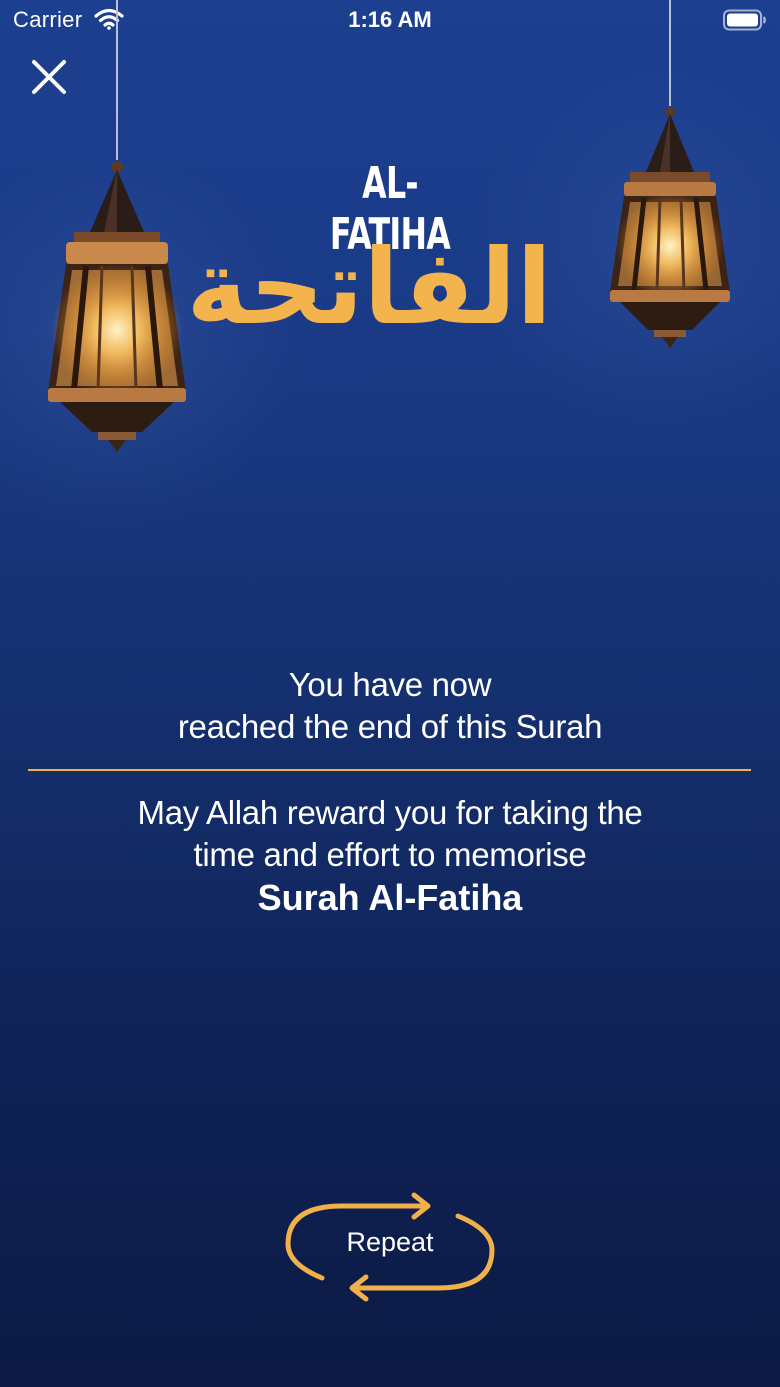 Image resolution: width=780 pixels, height=1387 pixels. What do you see at coordinates (390, 812) in the screenshot?
I see `reward-message-line1: May Allah reward you for taking the` at bounding box center [390, 812].